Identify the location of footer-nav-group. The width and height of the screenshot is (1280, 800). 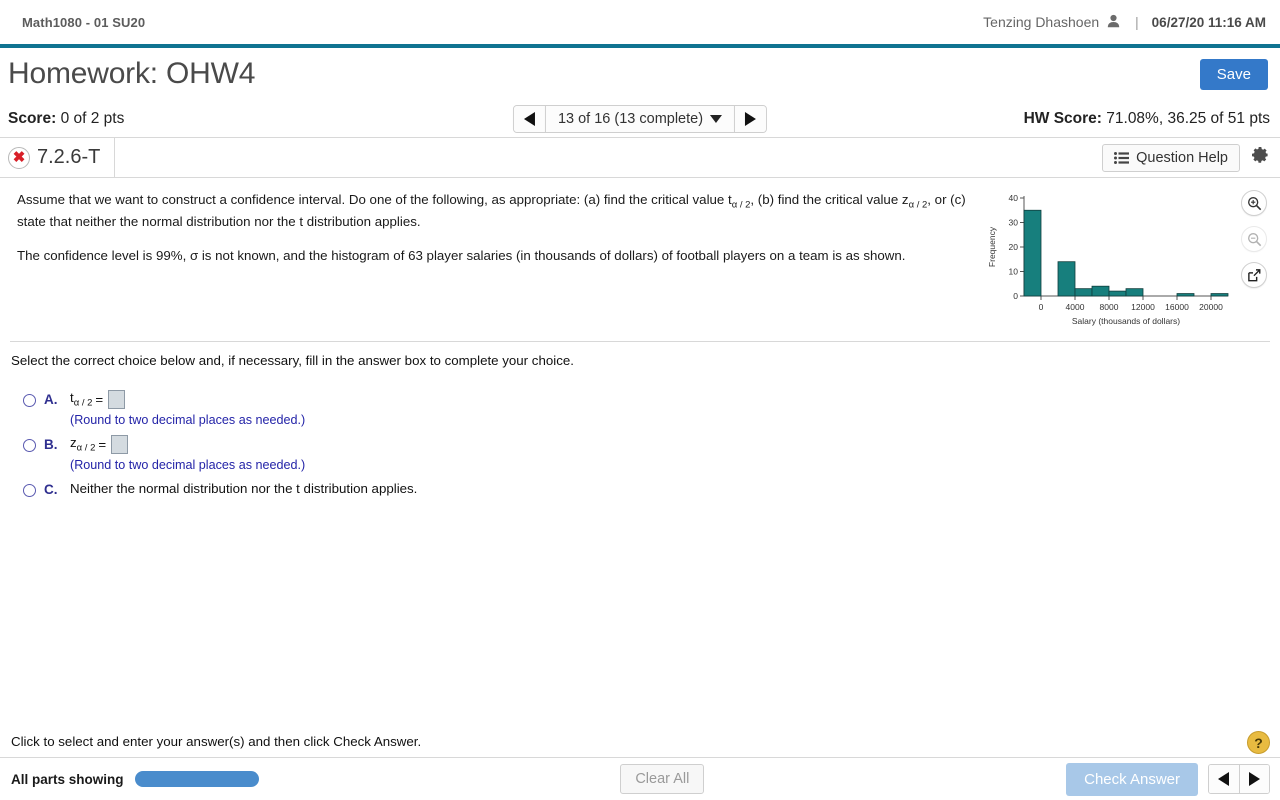
(1238, 779).